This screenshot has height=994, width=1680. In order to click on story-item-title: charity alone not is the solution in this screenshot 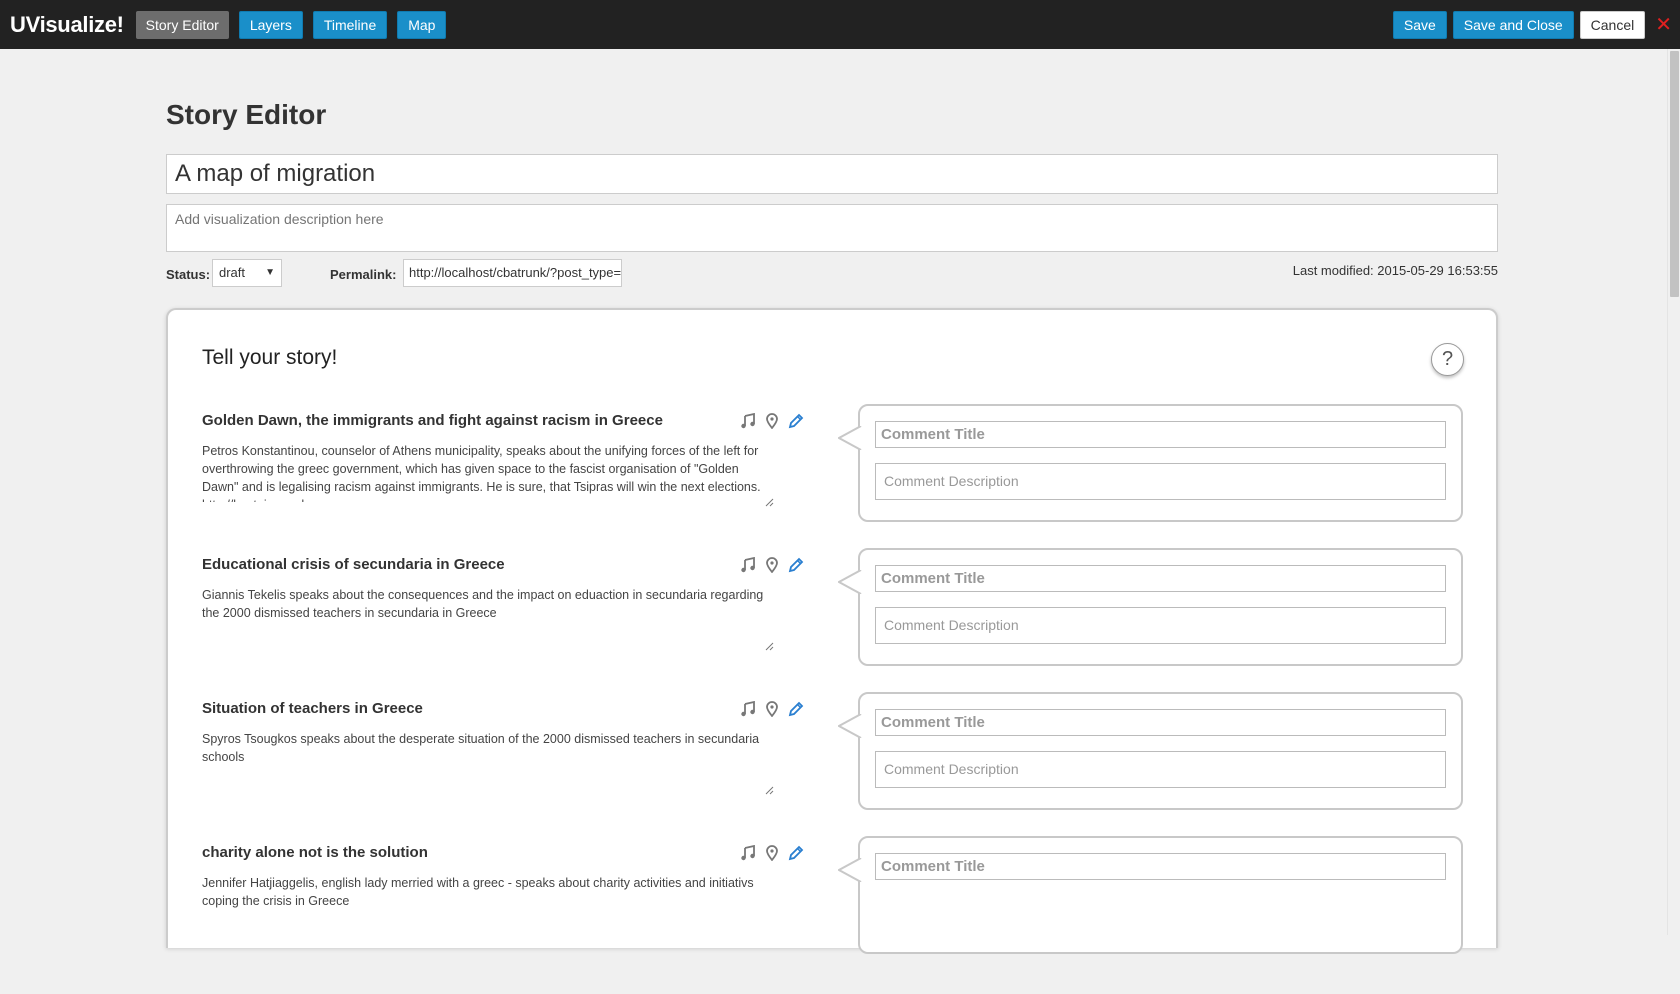, I will do `click(315, 852)`.